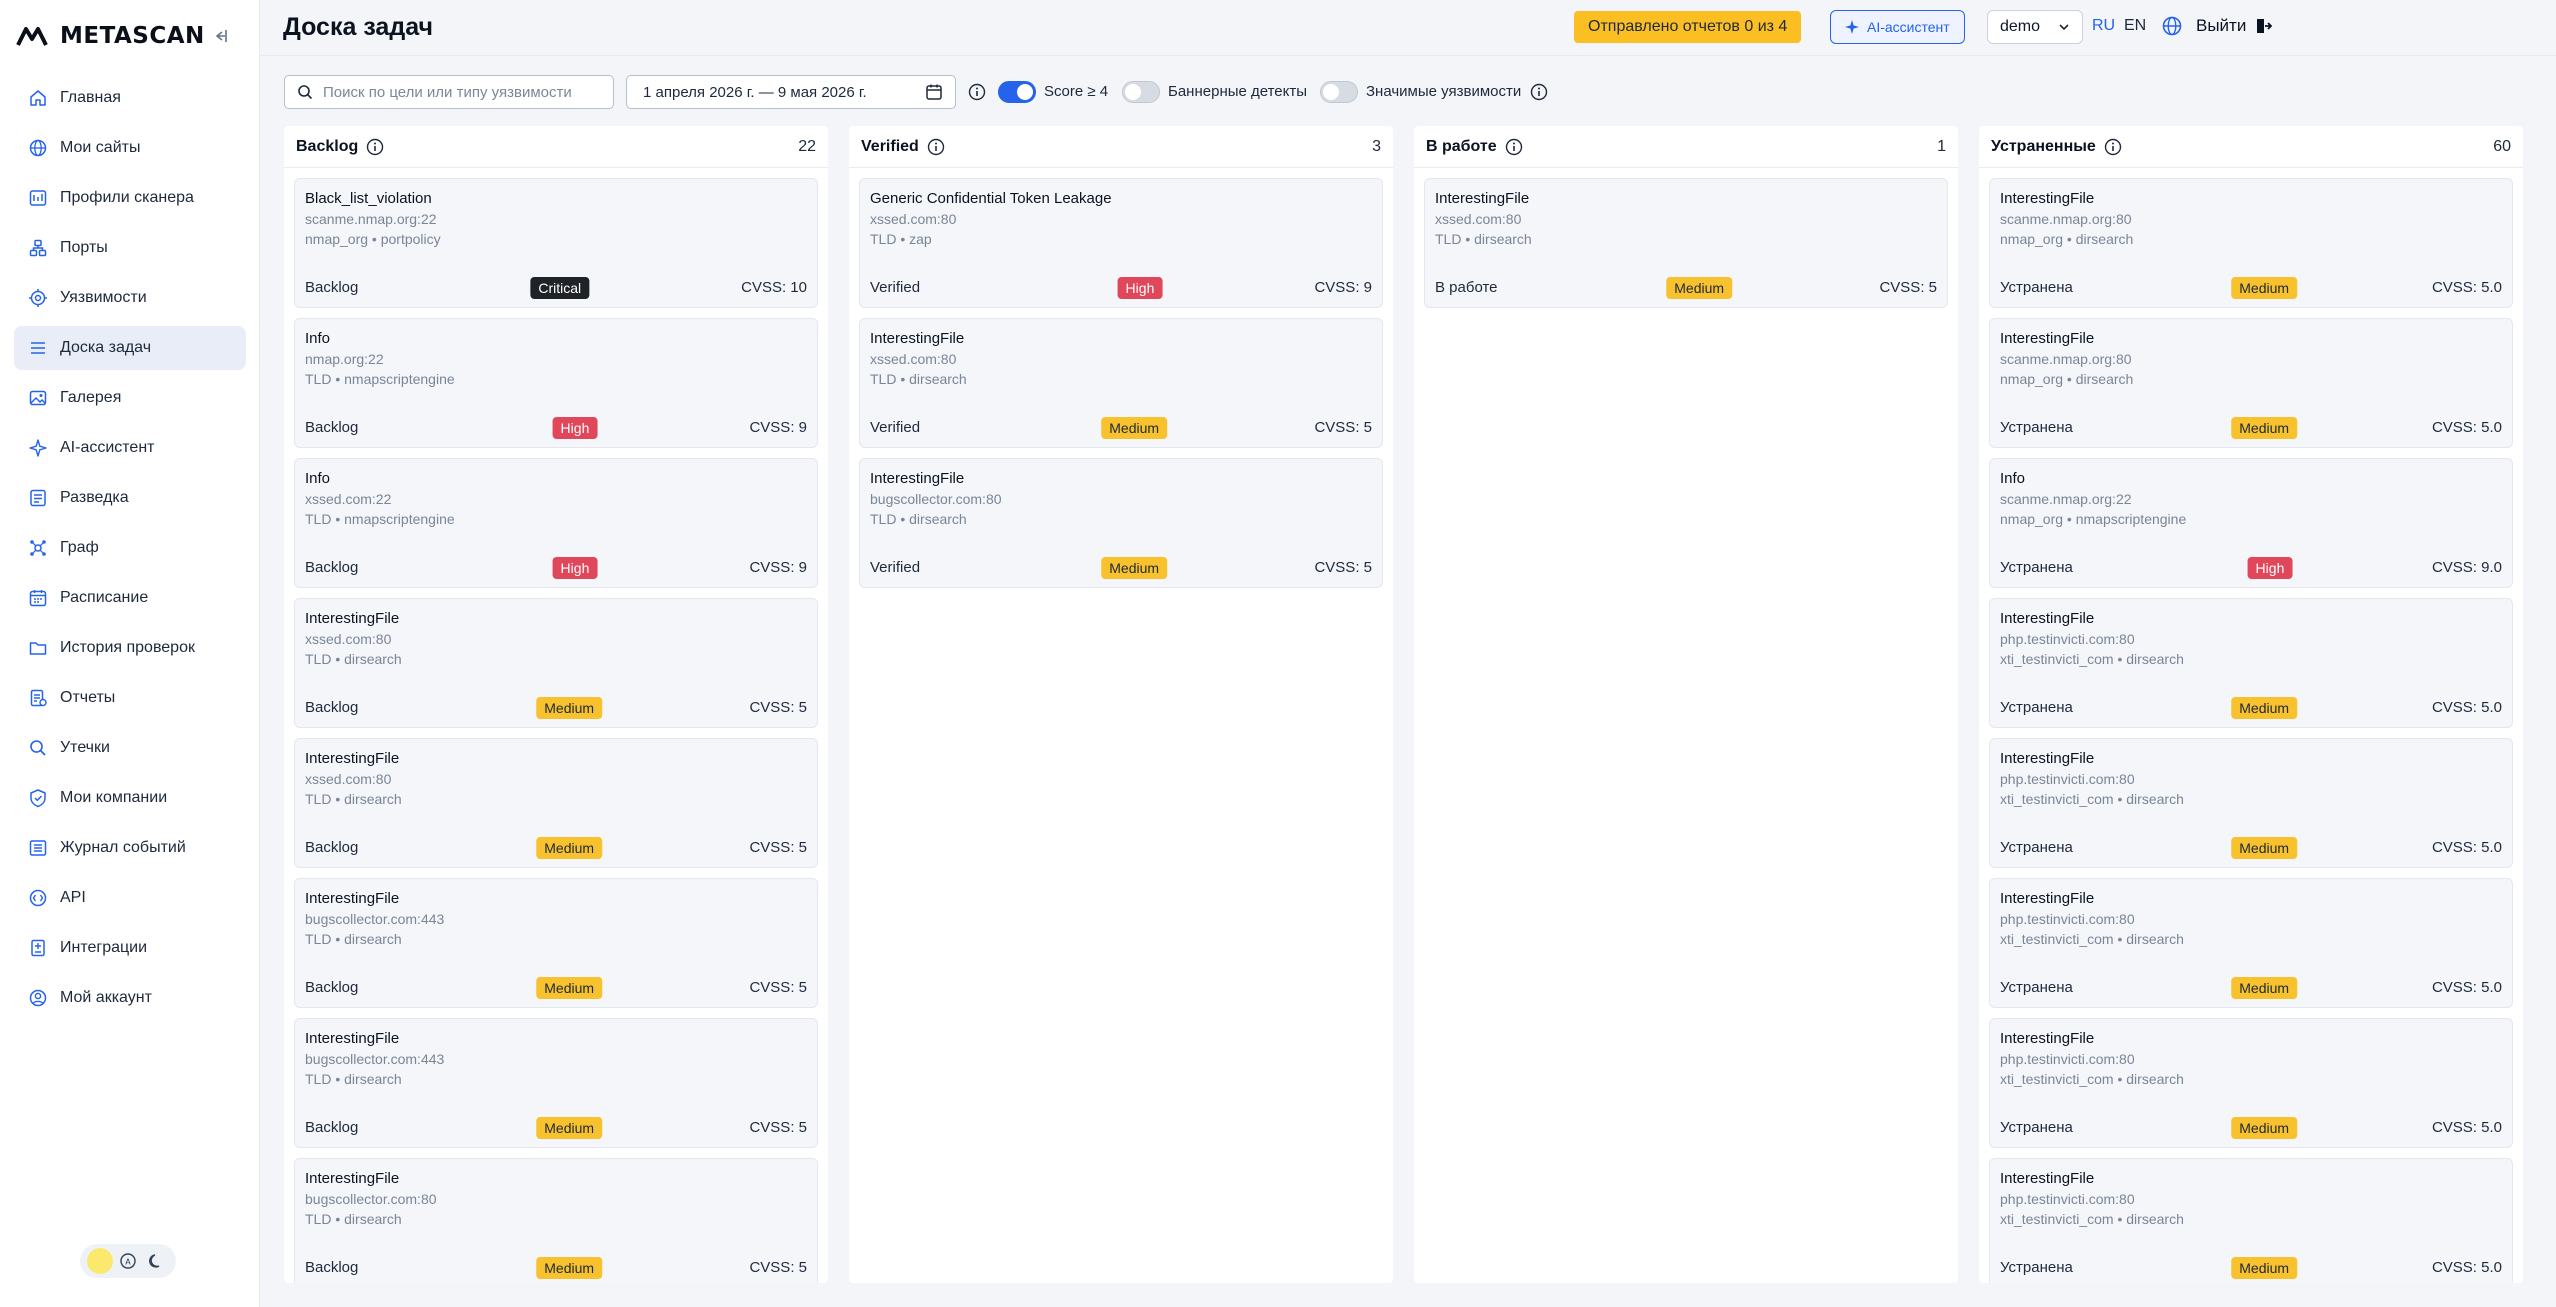 The width and height of the screenshot is (2556, 1307). Describe the element at coordinates (348, 779) in the screenshot. I see `card-host: xssed.com:80` at that location.